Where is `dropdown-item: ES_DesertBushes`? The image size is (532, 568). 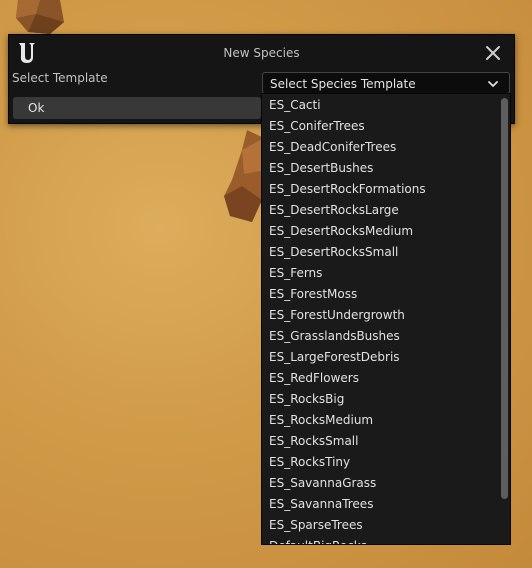
dropdown-item: ES_DesertBushes is located at coordinates (321, 168).